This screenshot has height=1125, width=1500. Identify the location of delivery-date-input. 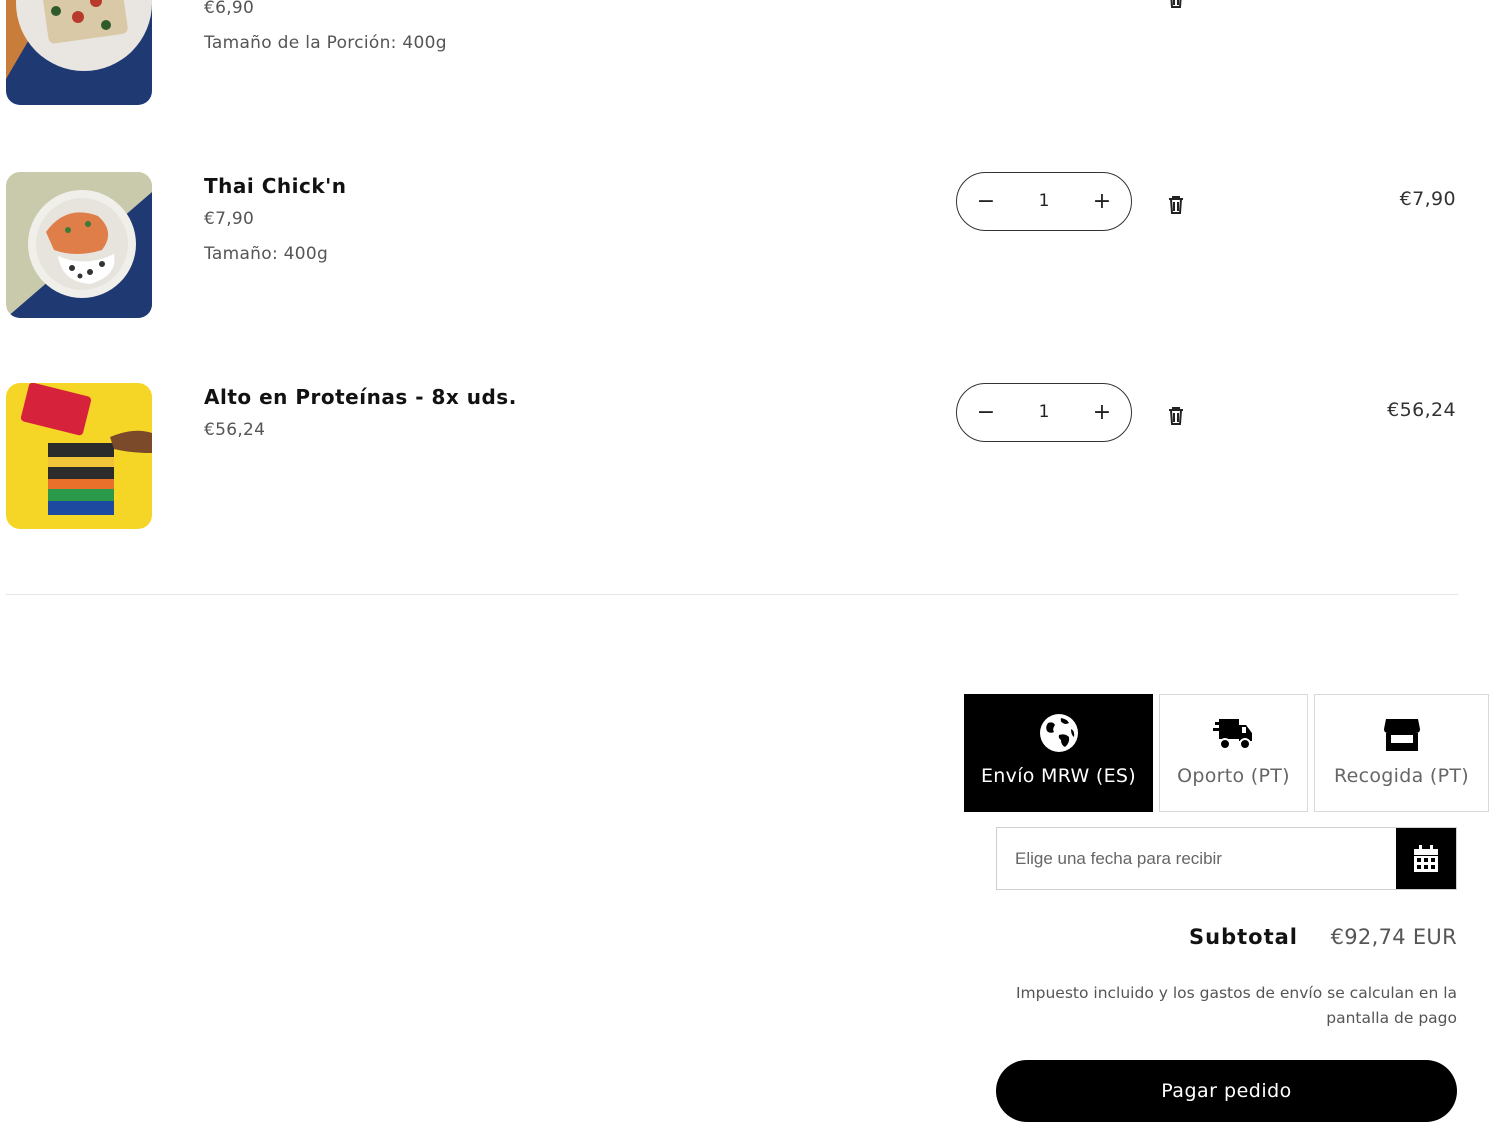
(1196, 858).